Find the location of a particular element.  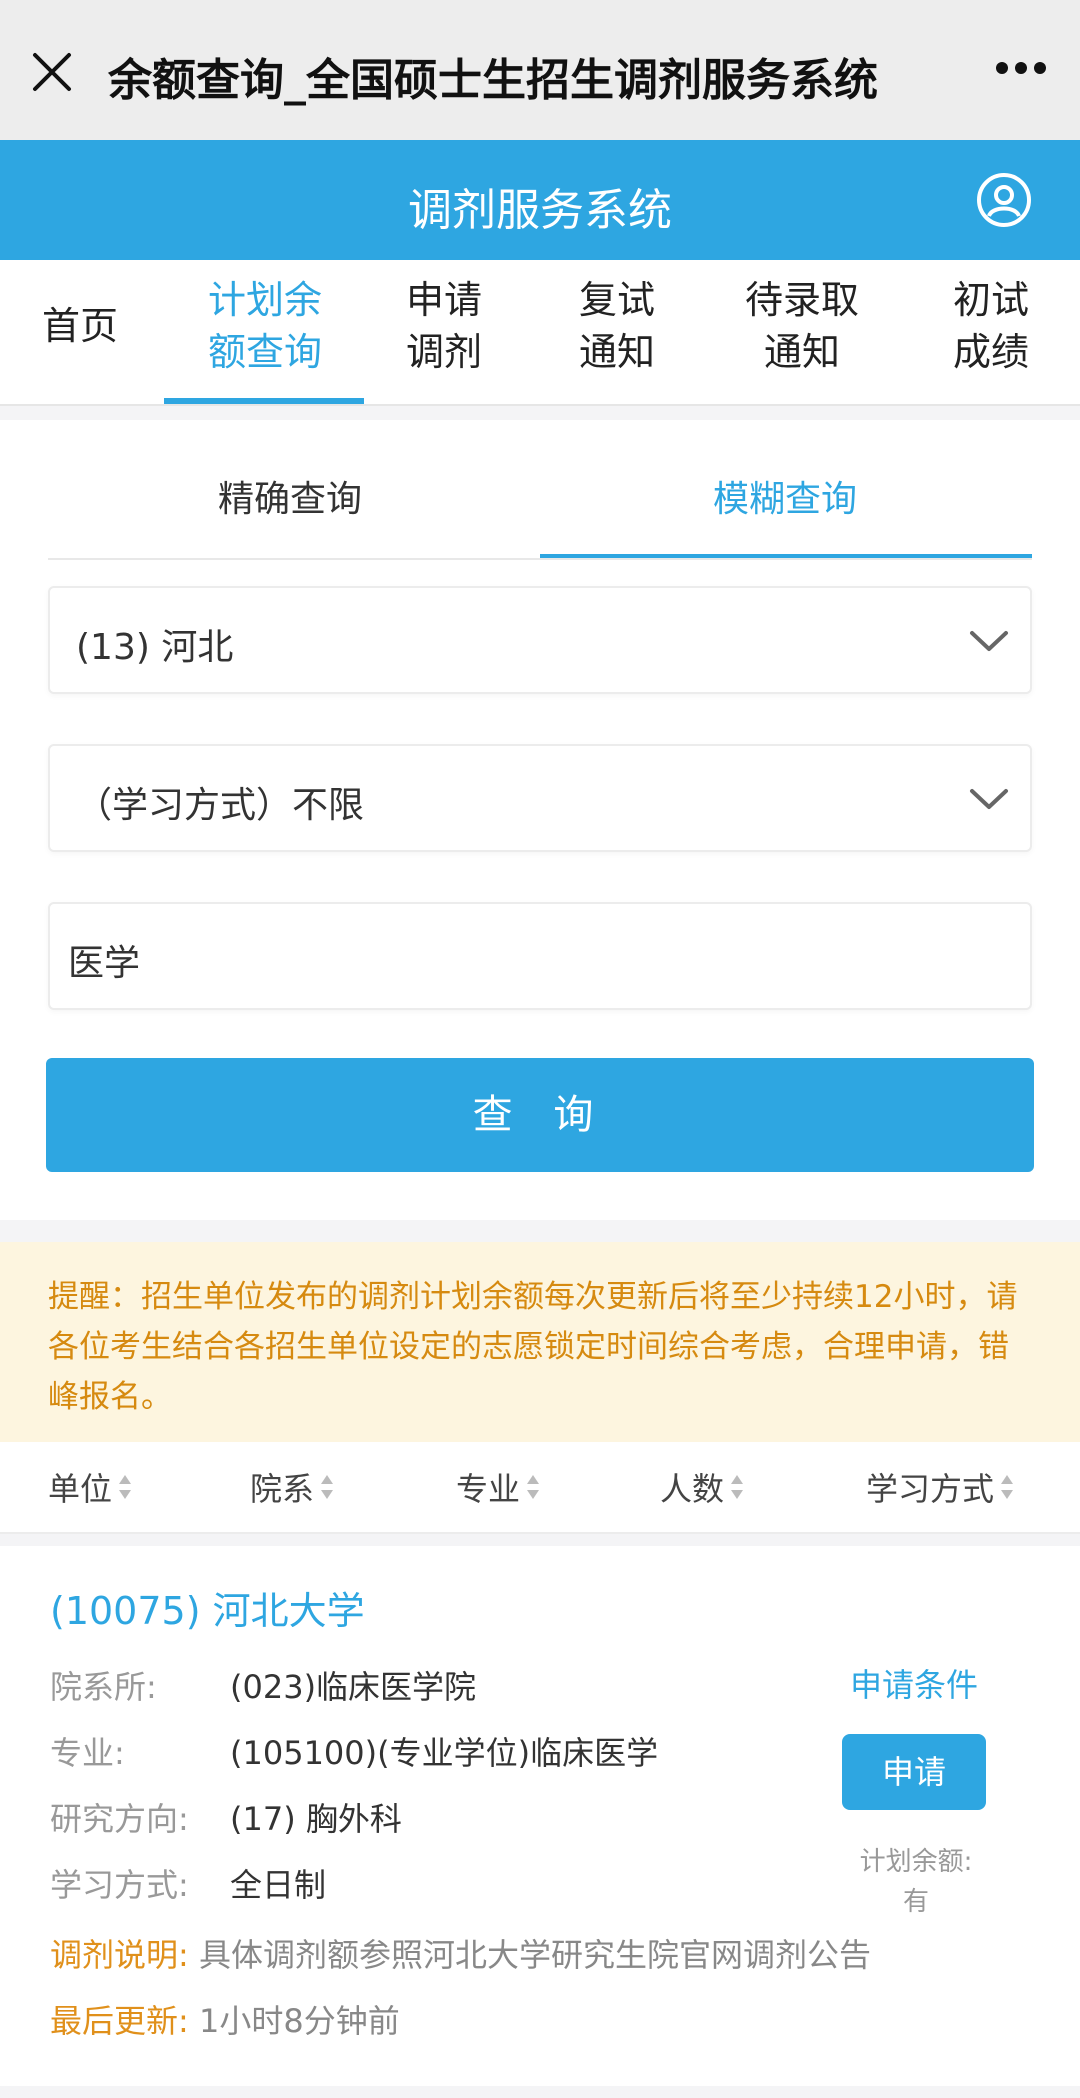

more-icon is located at coordinates (1021, 69).